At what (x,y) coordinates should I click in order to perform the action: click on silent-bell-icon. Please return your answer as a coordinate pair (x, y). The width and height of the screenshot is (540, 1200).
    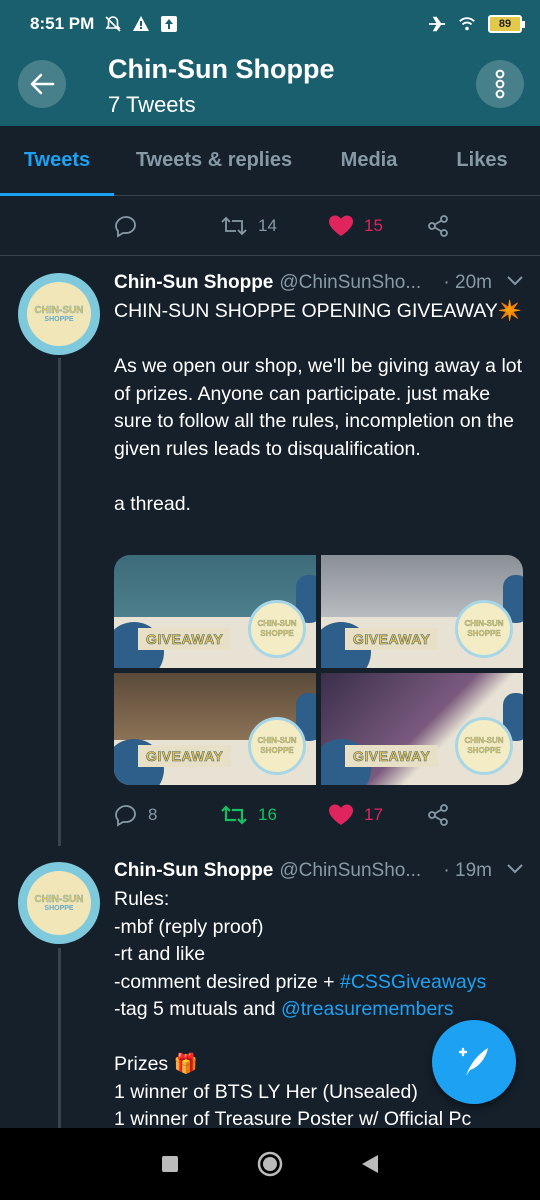
    Looking at the image, I should click on (113, 24).